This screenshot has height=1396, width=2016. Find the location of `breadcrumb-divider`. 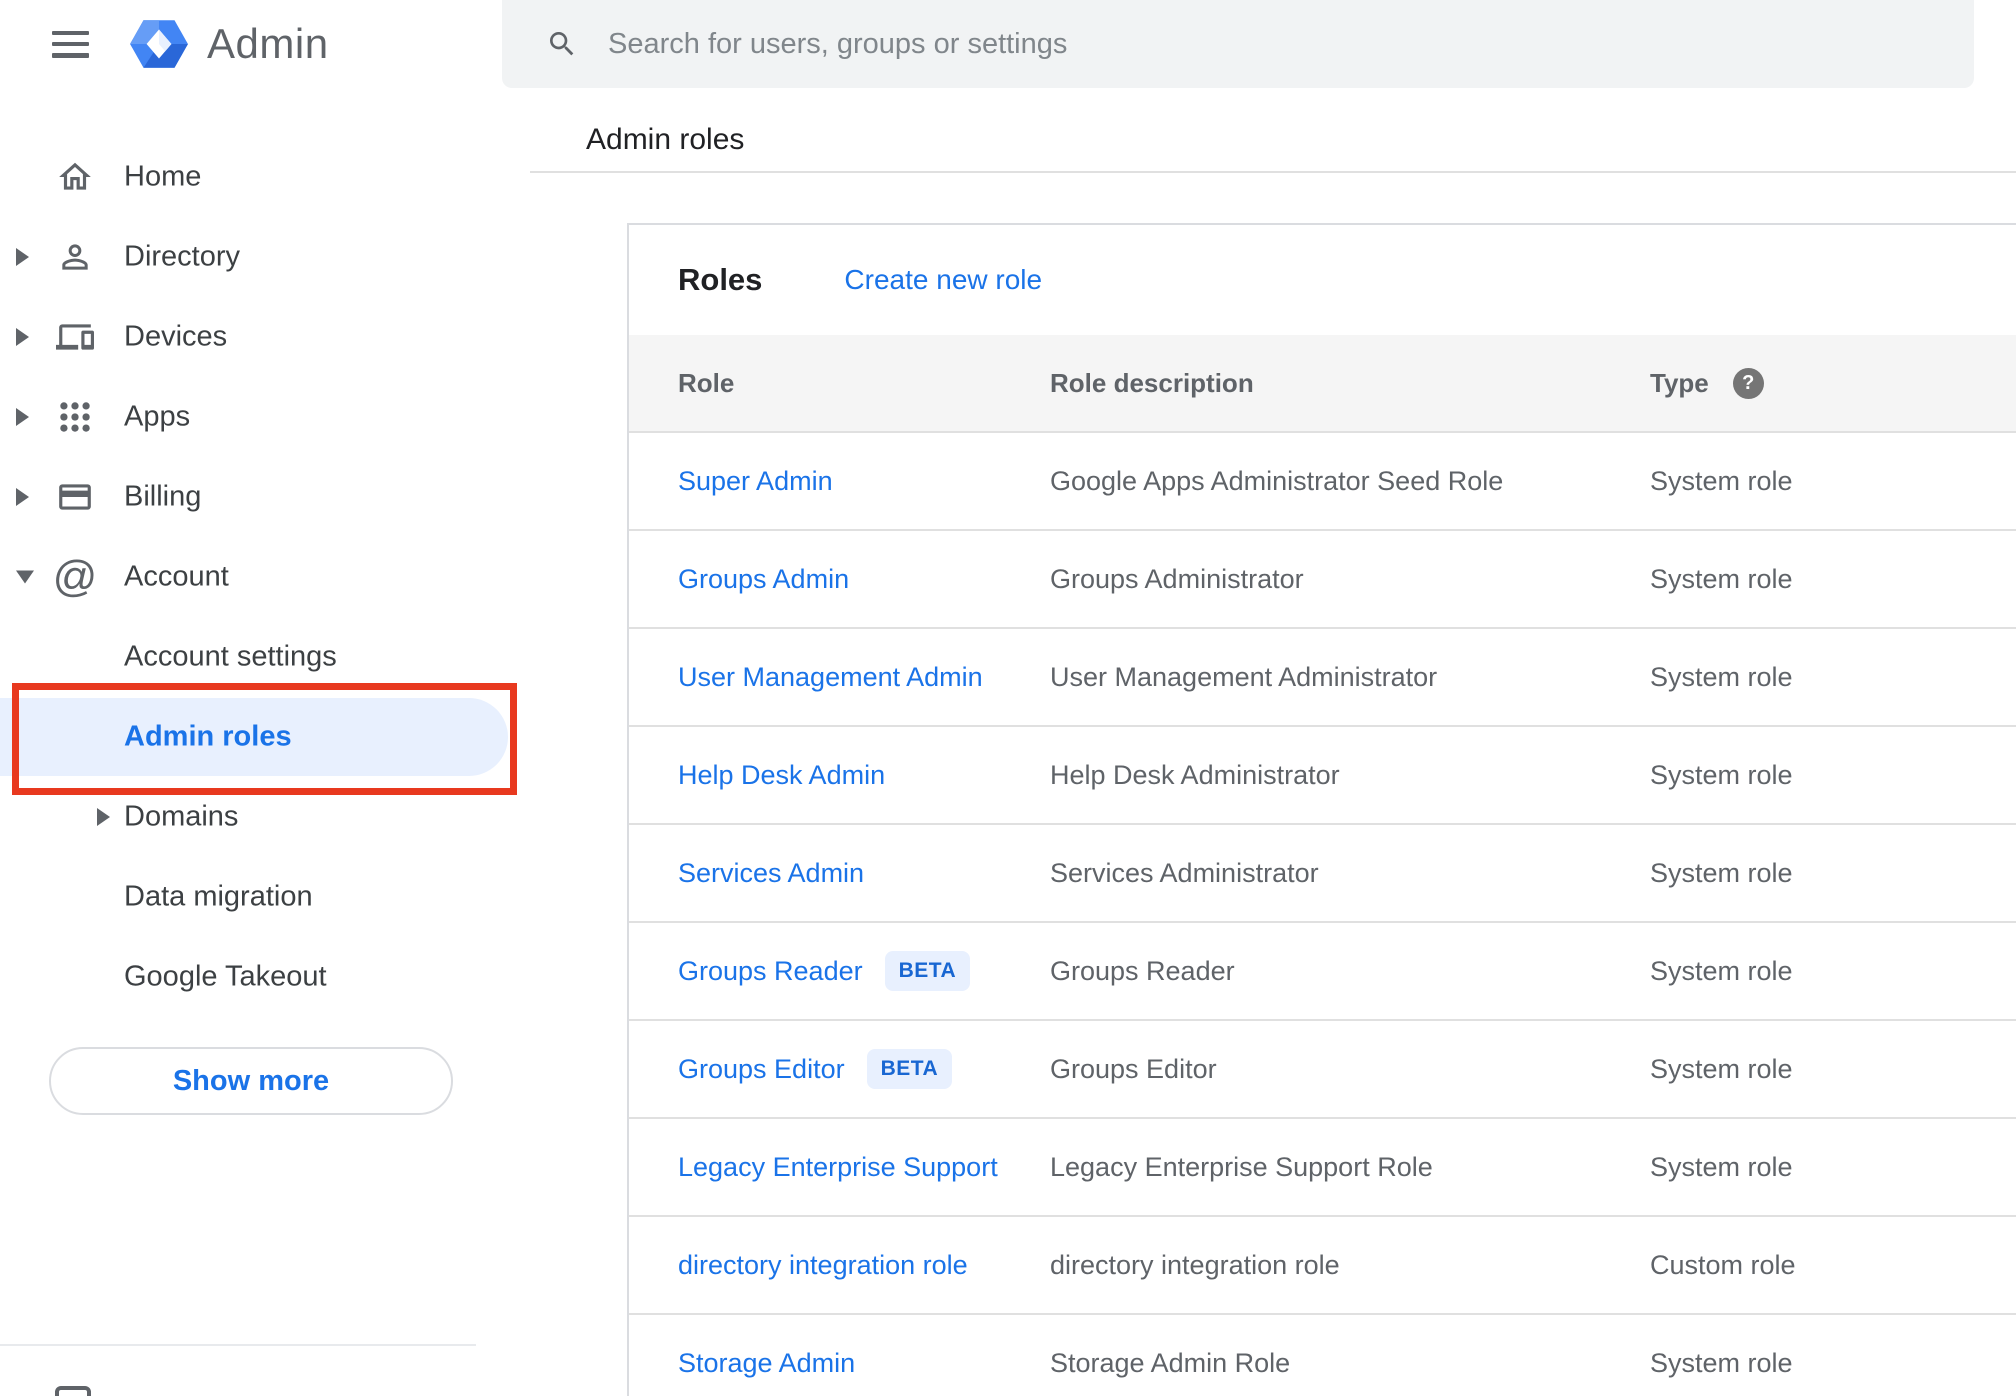

breadcrumb-divider is located at coordinates (1273, 172).